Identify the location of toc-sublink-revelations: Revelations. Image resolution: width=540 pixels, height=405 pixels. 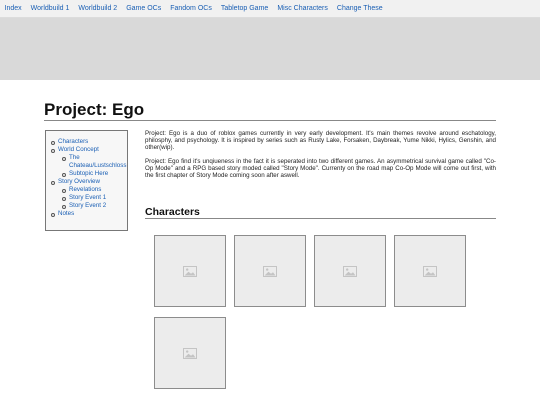
(85, 190).